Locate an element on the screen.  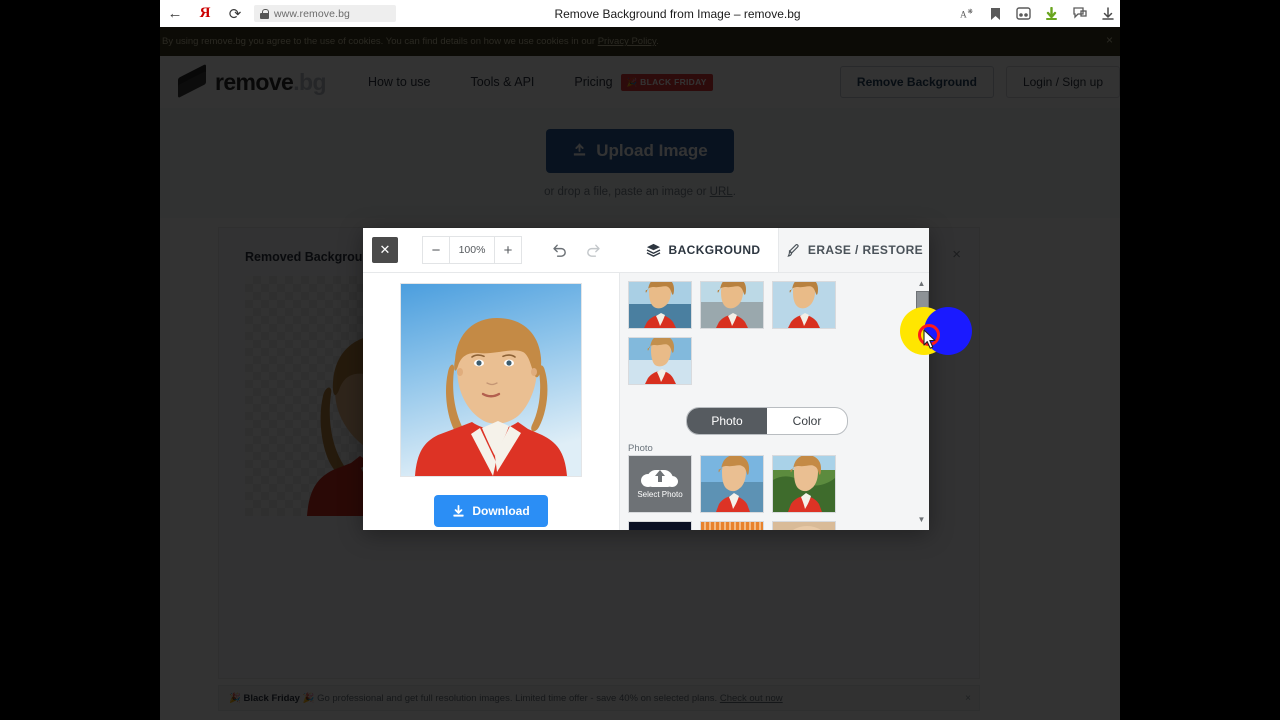
nav-item-how-to-use: How to use is located at coordinates (399, 82).